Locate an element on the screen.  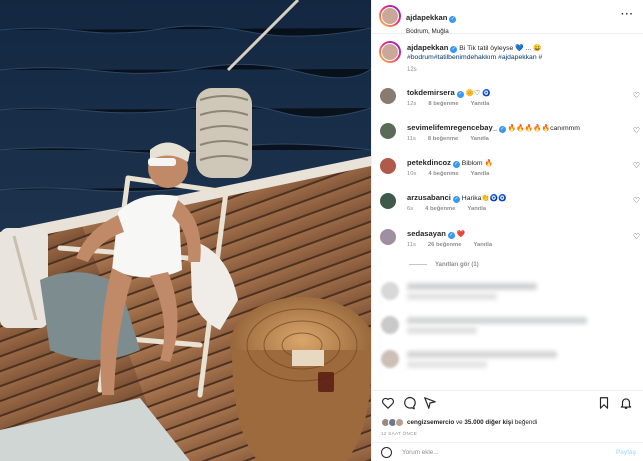
likes-suffix: beğendi is located at coordinates (525, 423).